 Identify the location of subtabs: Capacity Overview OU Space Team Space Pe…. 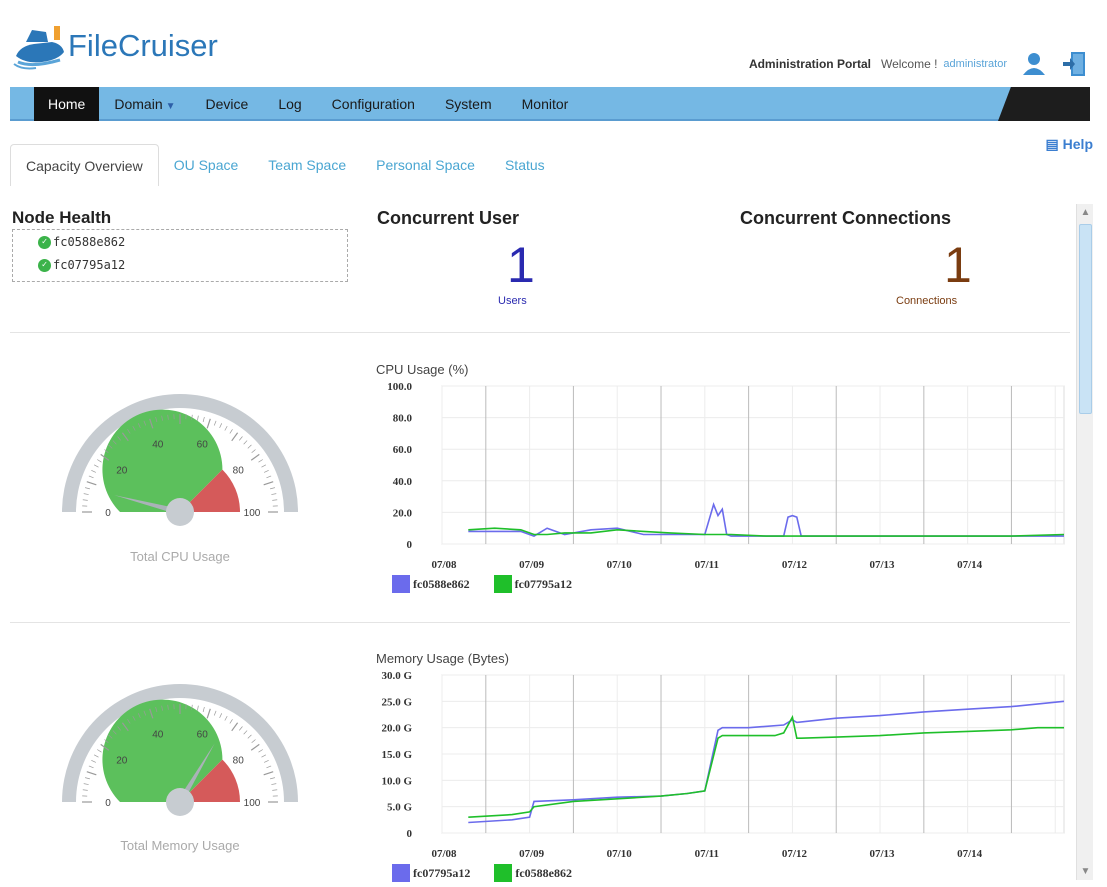
(285, 164).